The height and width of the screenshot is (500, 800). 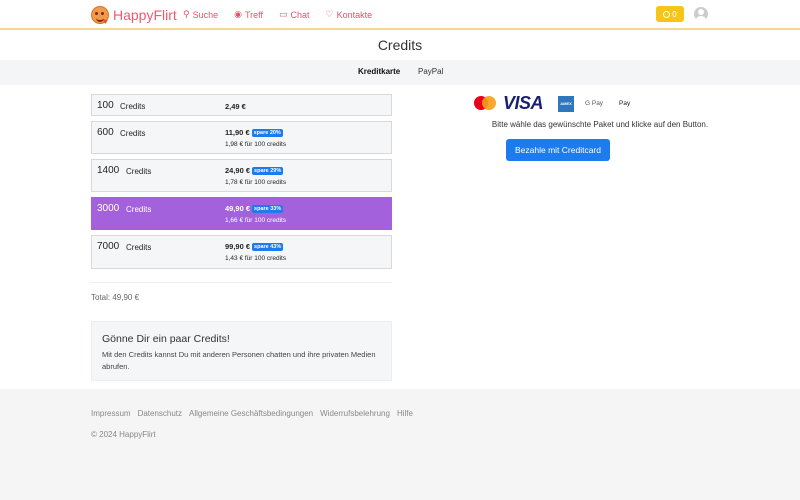 I want to click on package-price-line: 99,90 € spare 43%, so click(x=254, y=246).